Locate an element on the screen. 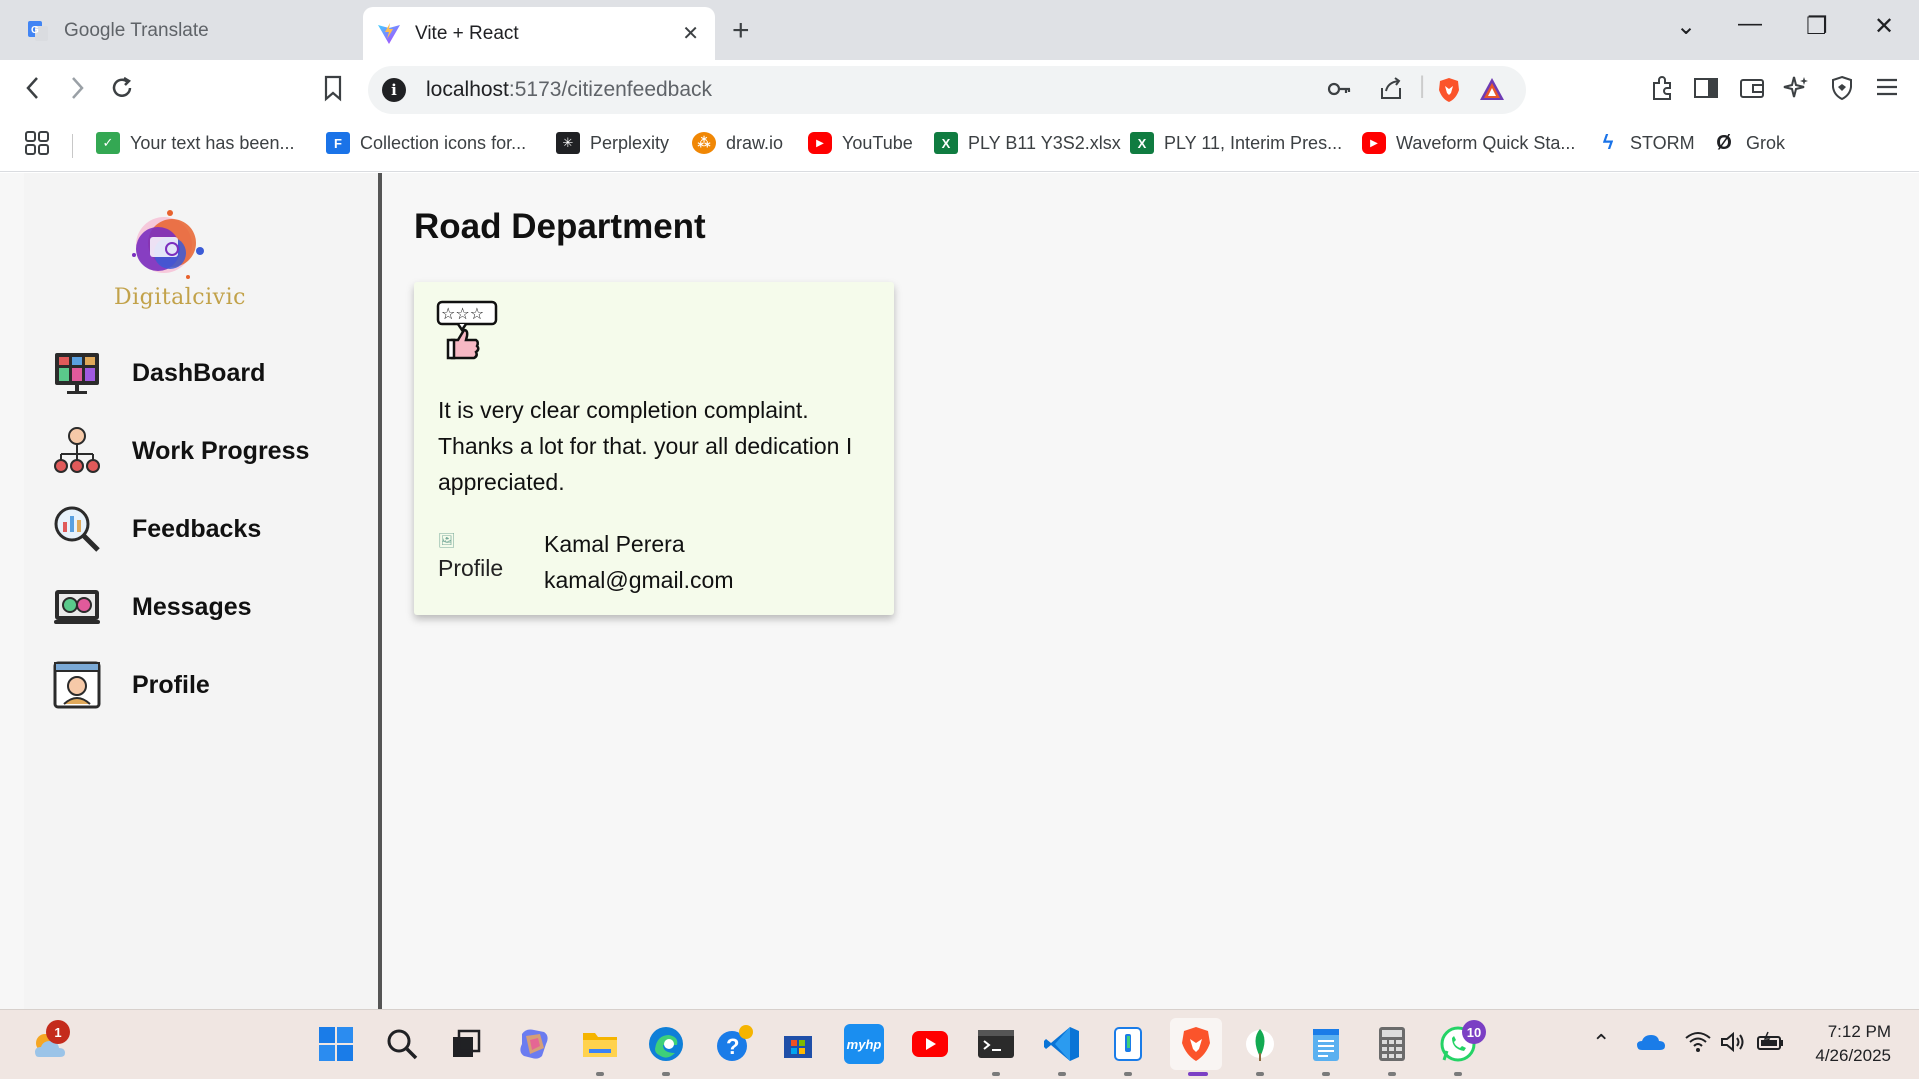 The image size is (1919, 1079). show-hidden-icons-chevron-icon: ⌃ is located at coordinates (1601, 1043).